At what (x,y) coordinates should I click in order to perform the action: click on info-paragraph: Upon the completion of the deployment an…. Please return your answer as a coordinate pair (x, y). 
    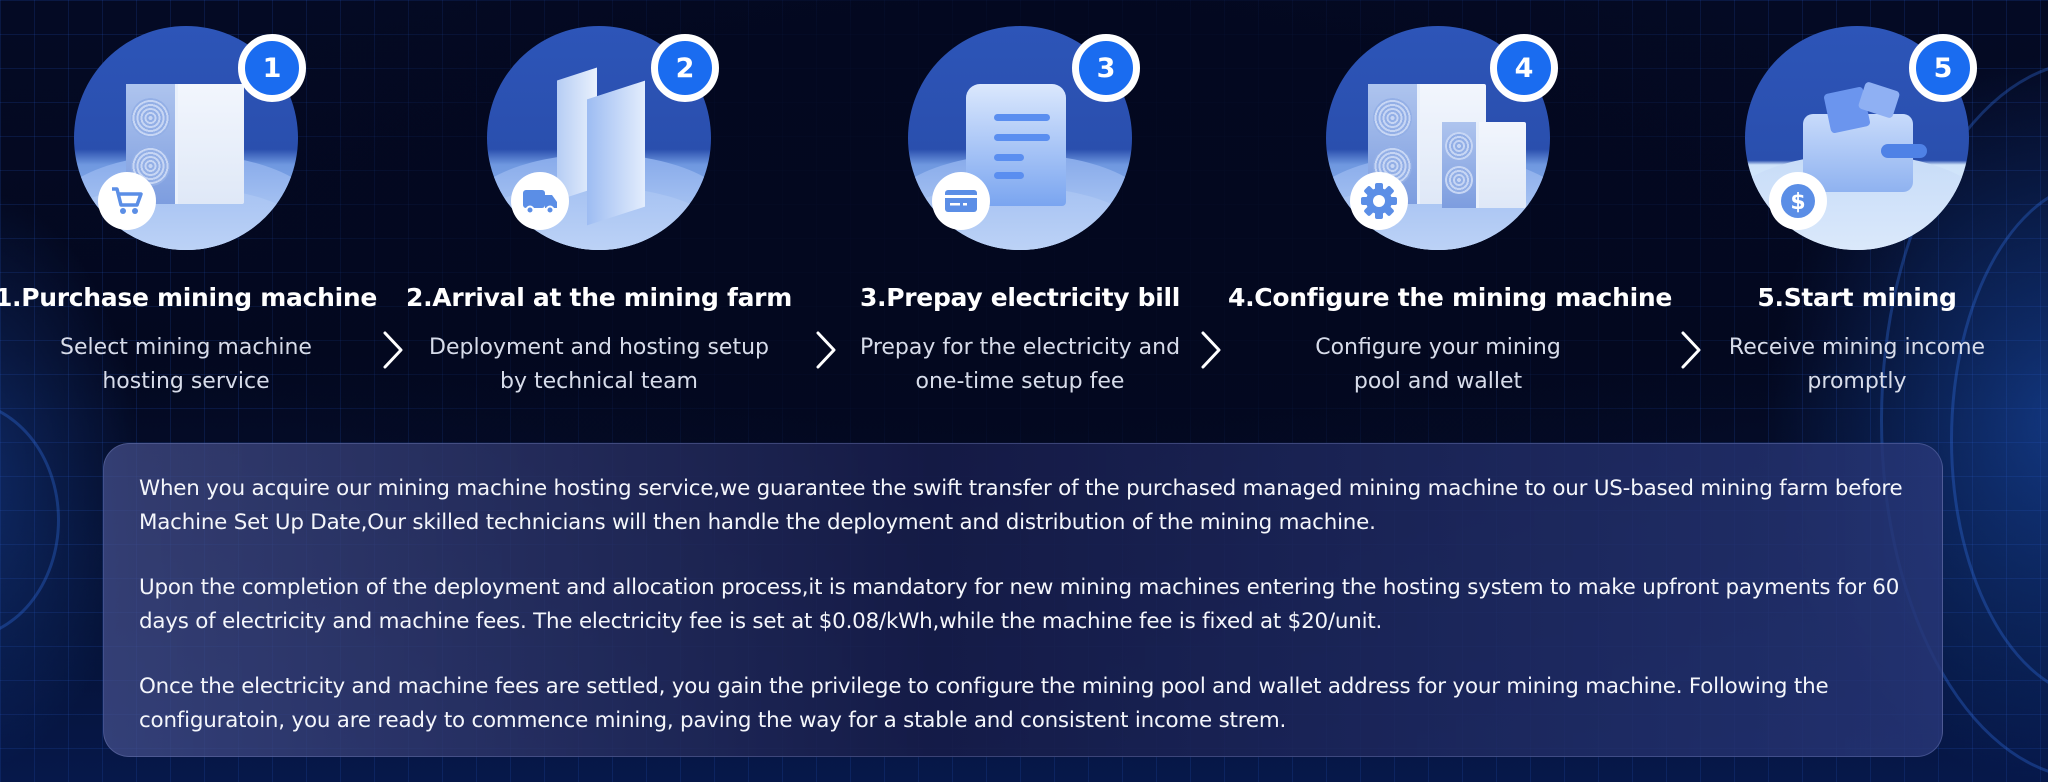
    Looking at the image, I should click on (1019, 604).